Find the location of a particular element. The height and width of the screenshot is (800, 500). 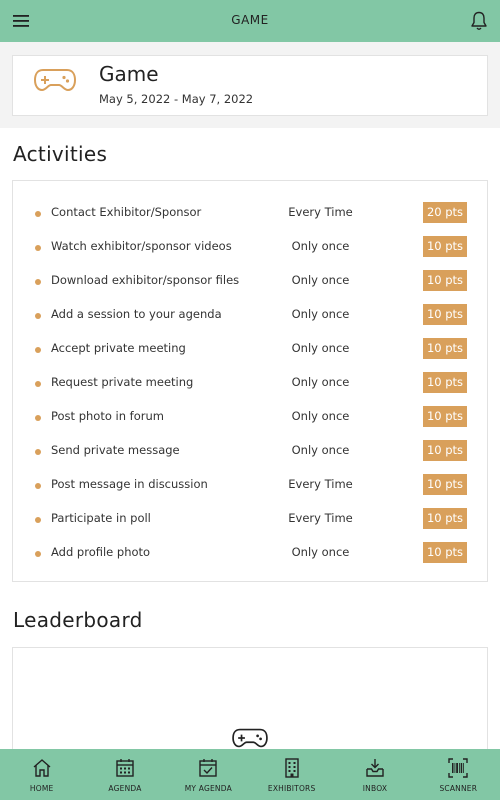

nav-item-scanner: SCANNER is located at coordinates (458, 774).